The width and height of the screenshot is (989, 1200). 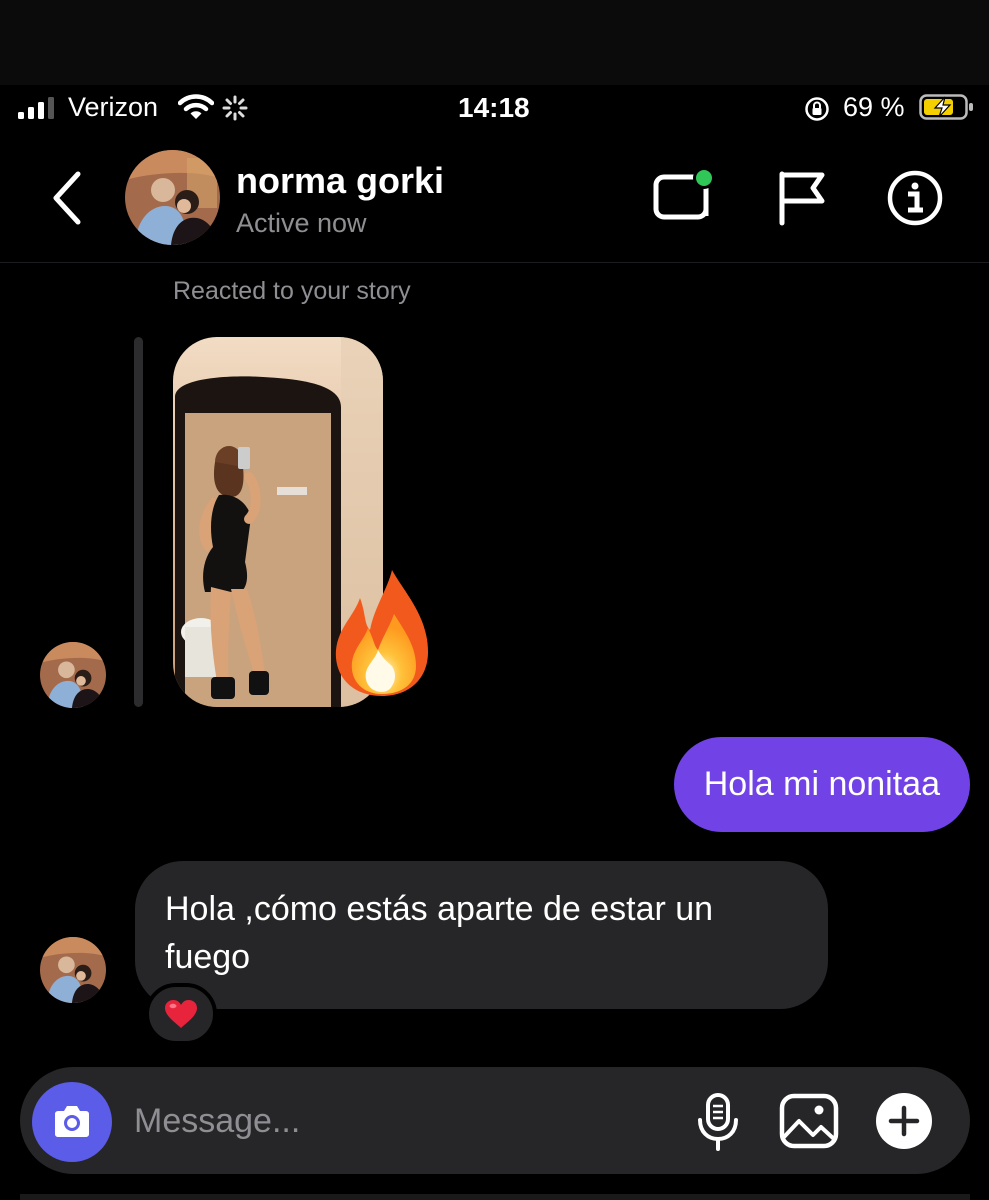 I want to click on message-reaction-badge, so click(x=181, y=1014).